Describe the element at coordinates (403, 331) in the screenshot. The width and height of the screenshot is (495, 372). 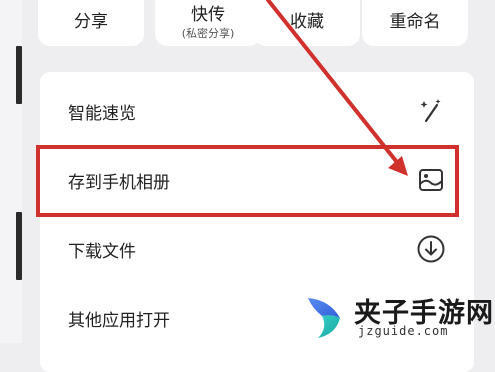
I see `watermark-url: jzguide.com` at that location.